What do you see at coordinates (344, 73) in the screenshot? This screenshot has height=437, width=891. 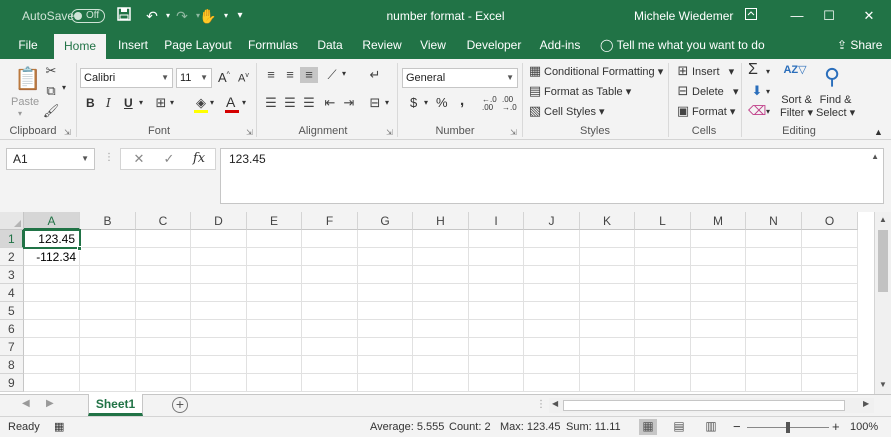 I see `orientation-dropdown-icon: ▾` at bounding box center [344, 73].